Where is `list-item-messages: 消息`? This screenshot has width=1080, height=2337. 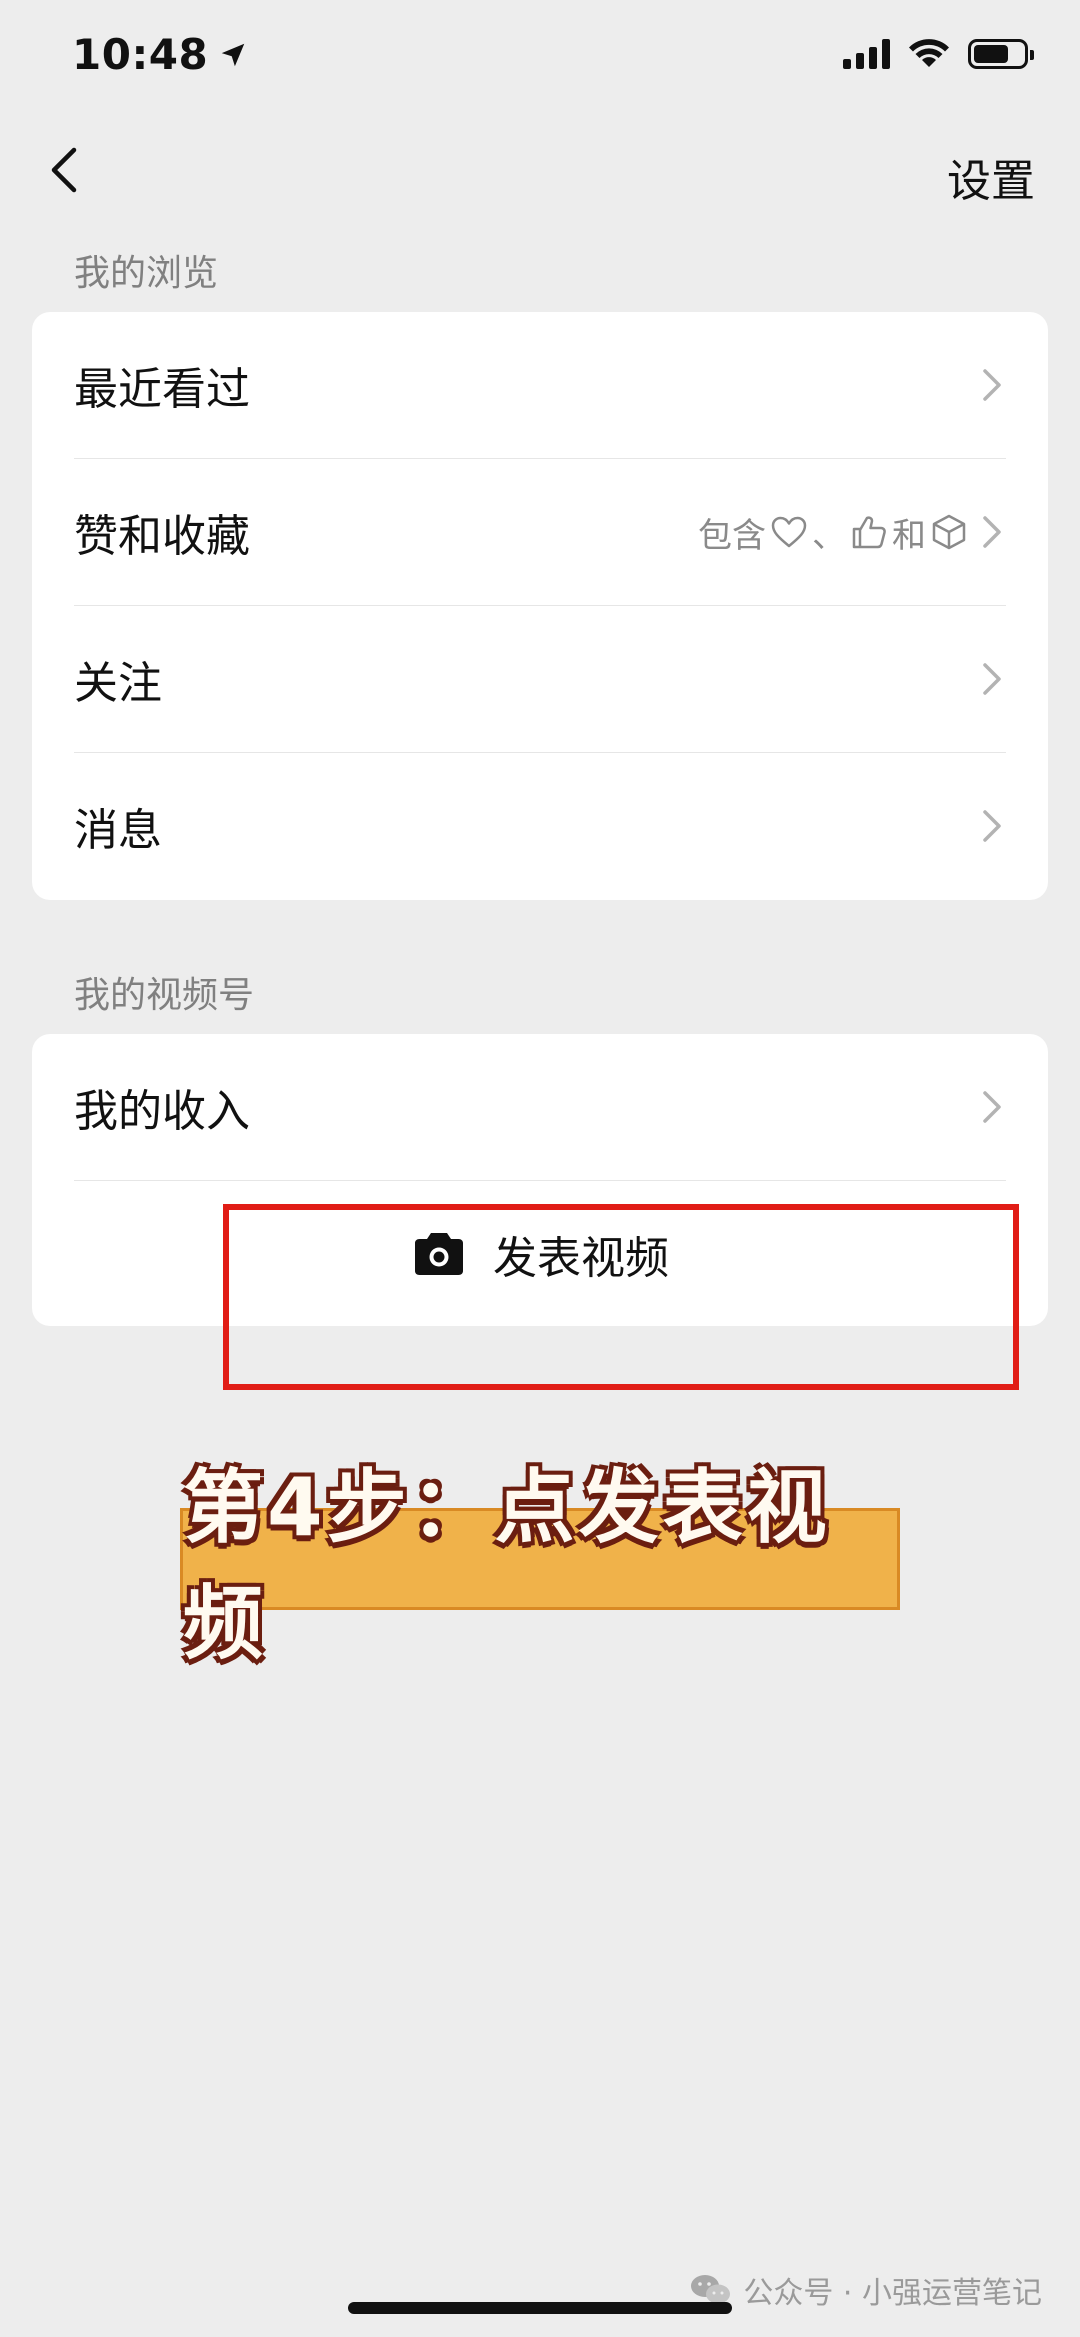 list-item-messages: 消息 is located at coordinates (540, 826).